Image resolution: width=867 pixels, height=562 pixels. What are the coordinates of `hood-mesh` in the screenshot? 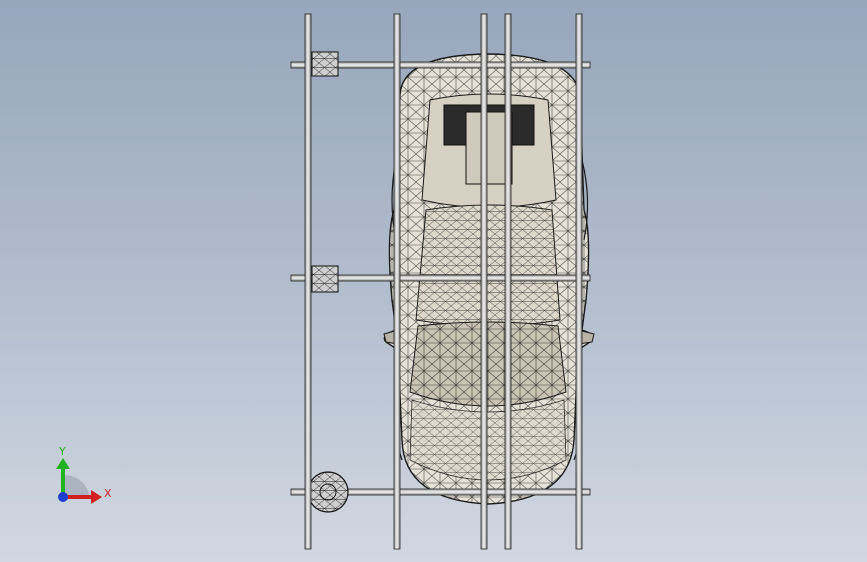 It's located at (488, 440).